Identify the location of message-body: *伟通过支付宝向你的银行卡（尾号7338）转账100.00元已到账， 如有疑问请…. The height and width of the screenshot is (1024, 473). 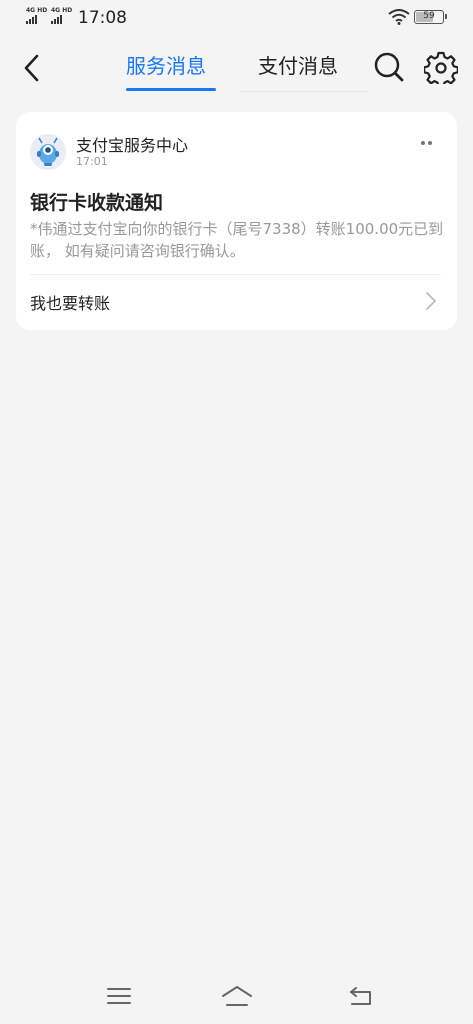
(237, 240).